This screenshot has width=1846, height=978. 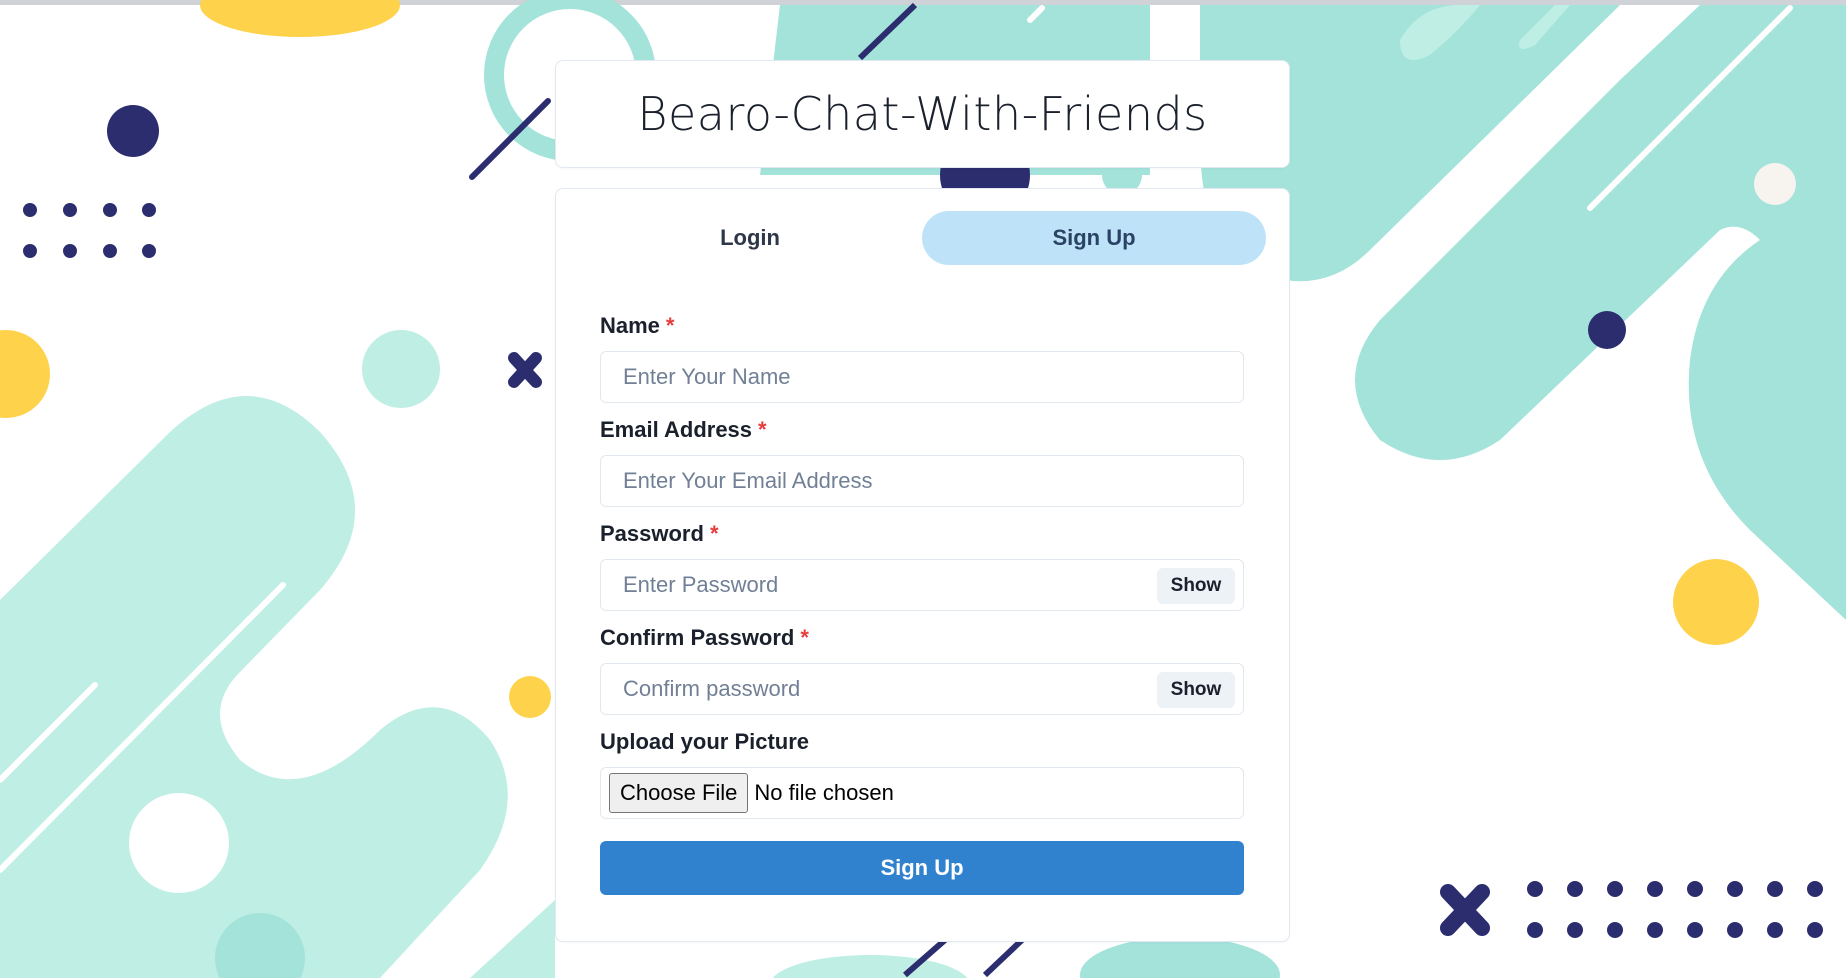 I want to click on name-placeholder: Enter Your Name, so click(x=707, y=376).